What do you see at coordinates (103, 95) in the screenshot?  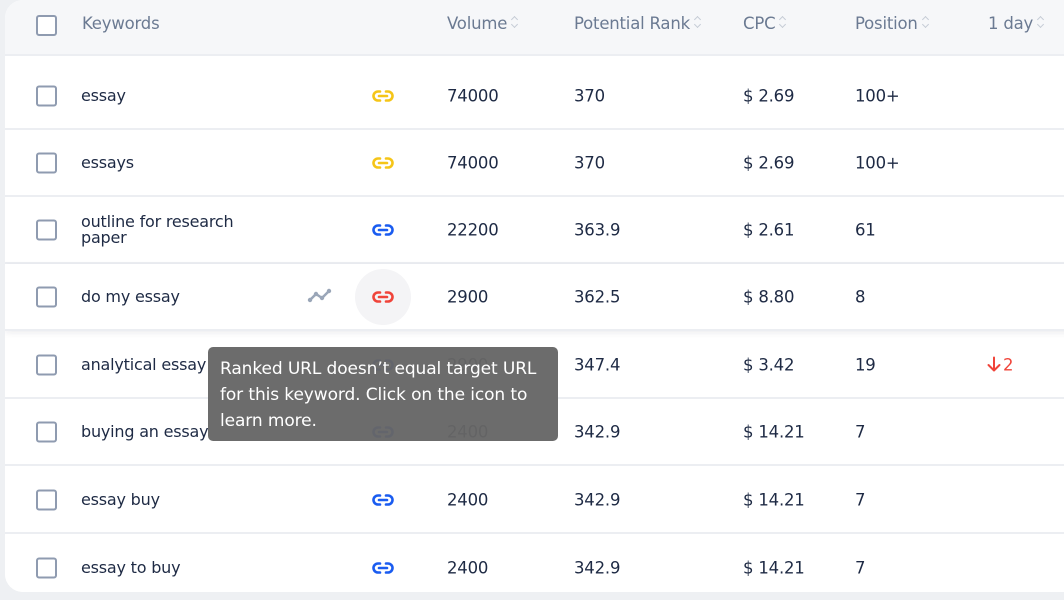 I see `keyword-text: essay` at bounding box center [103, 95].